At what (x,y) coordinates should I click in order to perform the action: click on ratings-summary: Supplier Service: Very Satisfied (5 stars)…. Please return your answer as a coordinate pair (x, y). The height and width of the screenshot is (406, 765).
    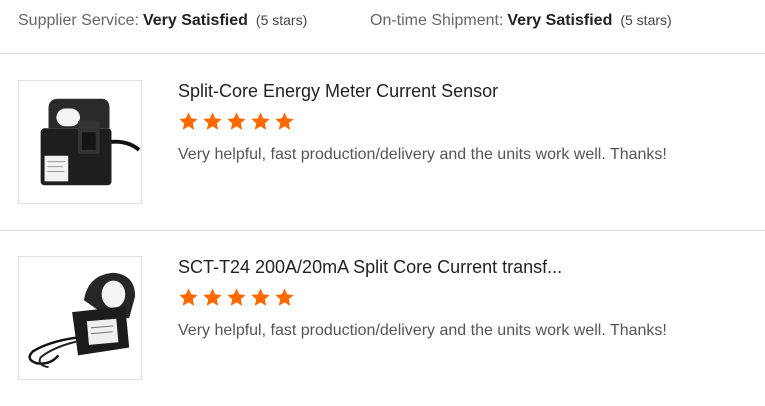
    Looking at the image, I should click on (391, 24).